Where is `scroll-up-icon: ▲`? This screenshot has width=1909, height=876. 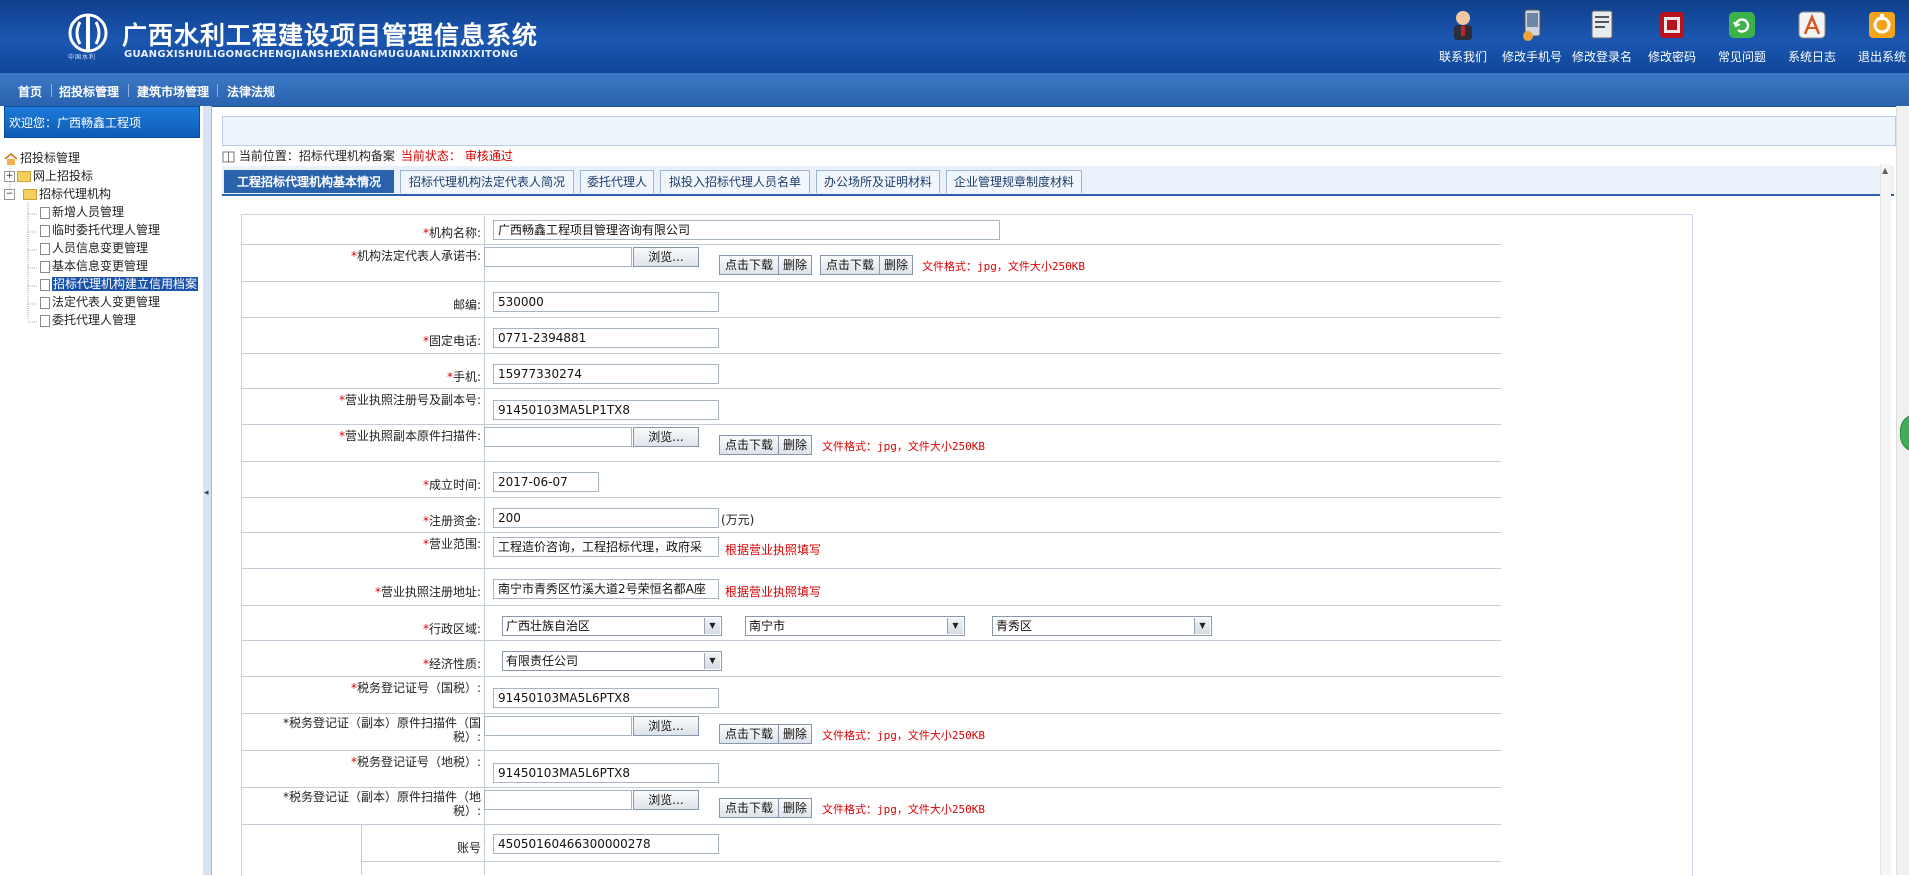 scroll-up-icon: ▲ is located at coordinates (1885, 170).